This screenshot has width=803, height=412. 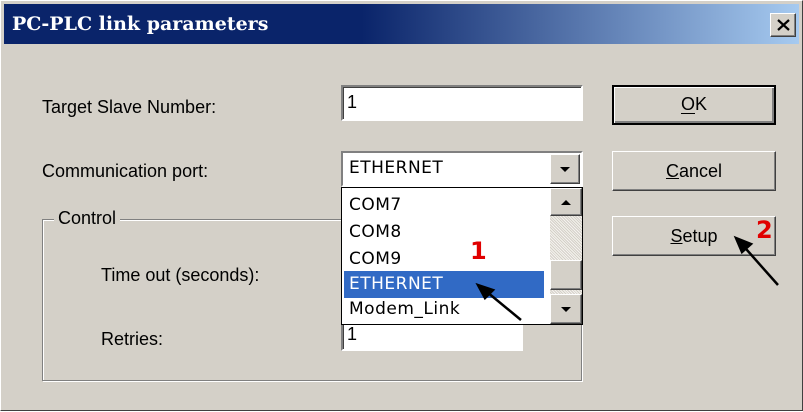 I want to click on cancel-button-label: Cancel, so click(x=694, y=171).